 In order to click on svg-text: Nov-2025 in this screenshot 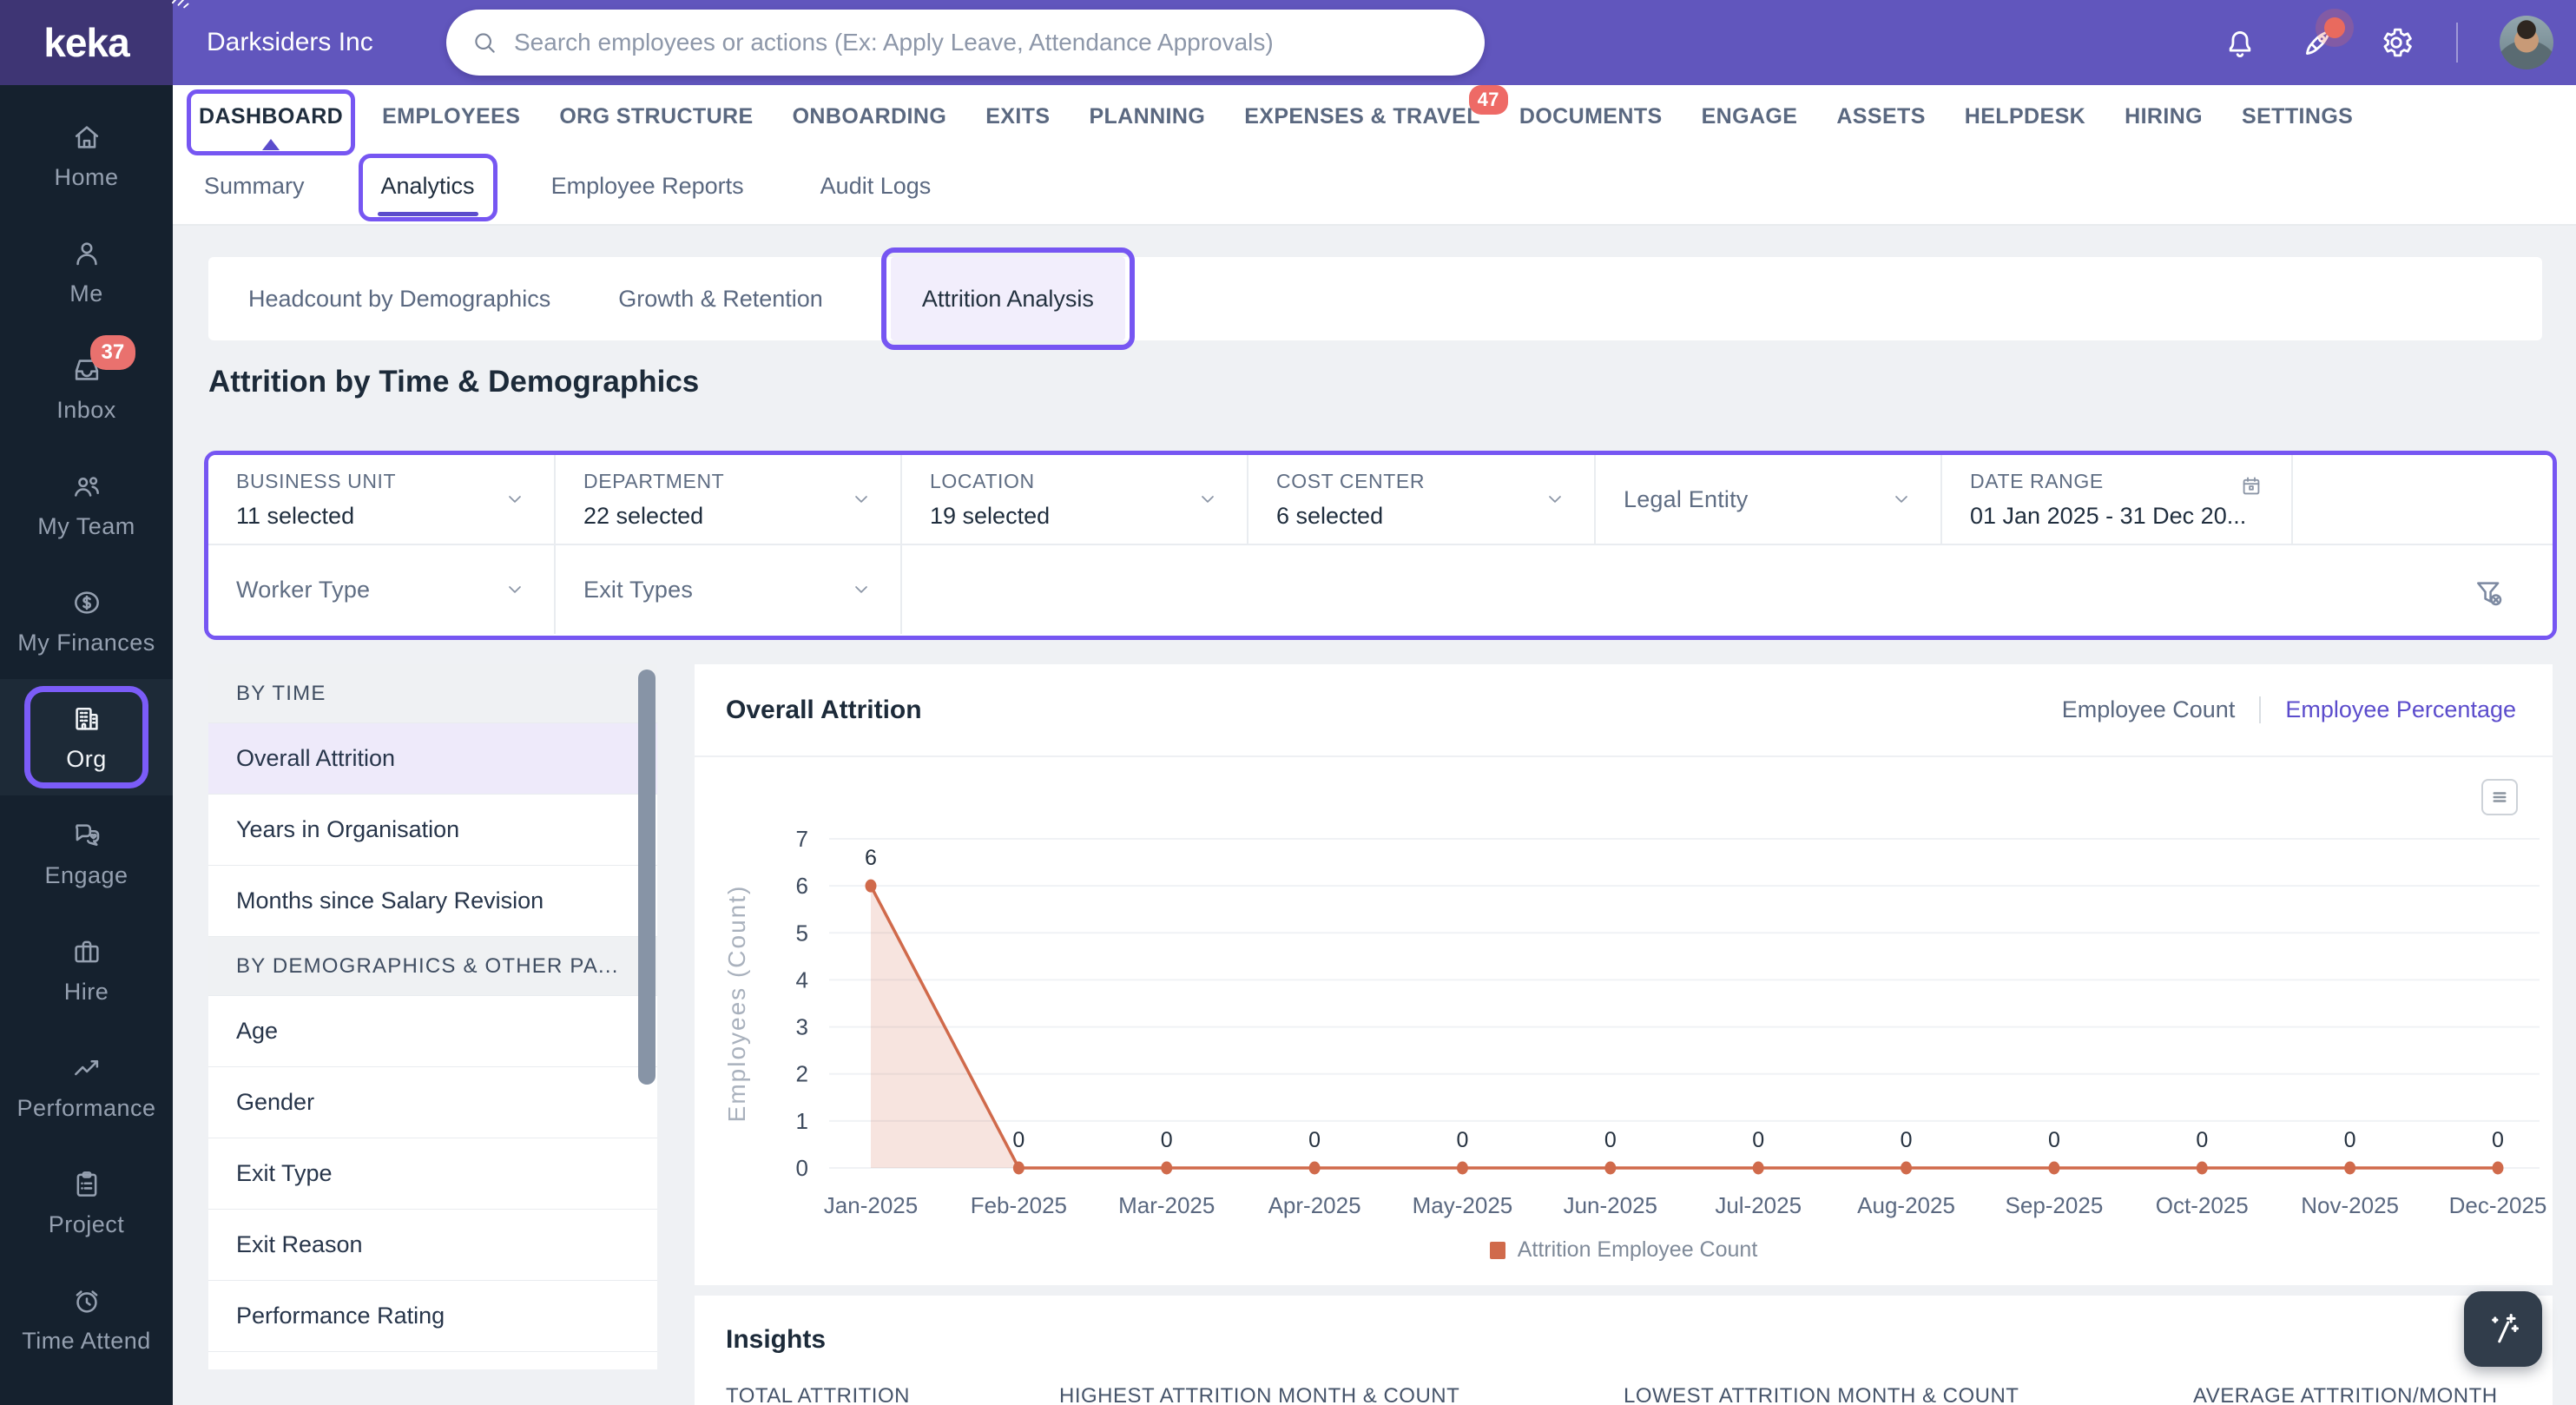, I will do `click(2350, 1205)`.